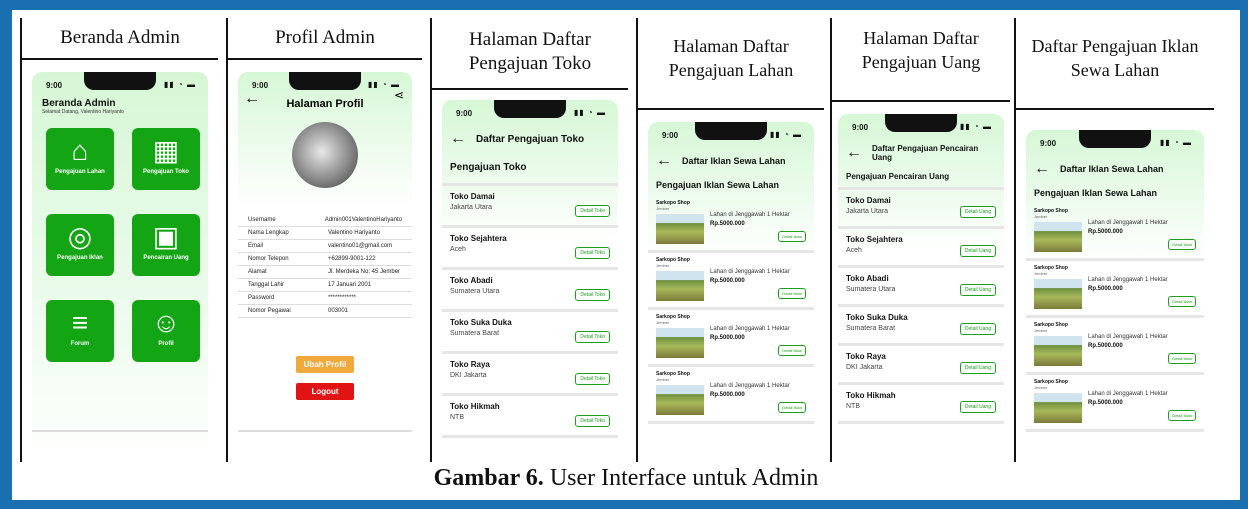  What do you see at coordinates (350, 285) in the screenshot?
I see `field-value: 17 Januari 2001` at bounding box center [350, 285].